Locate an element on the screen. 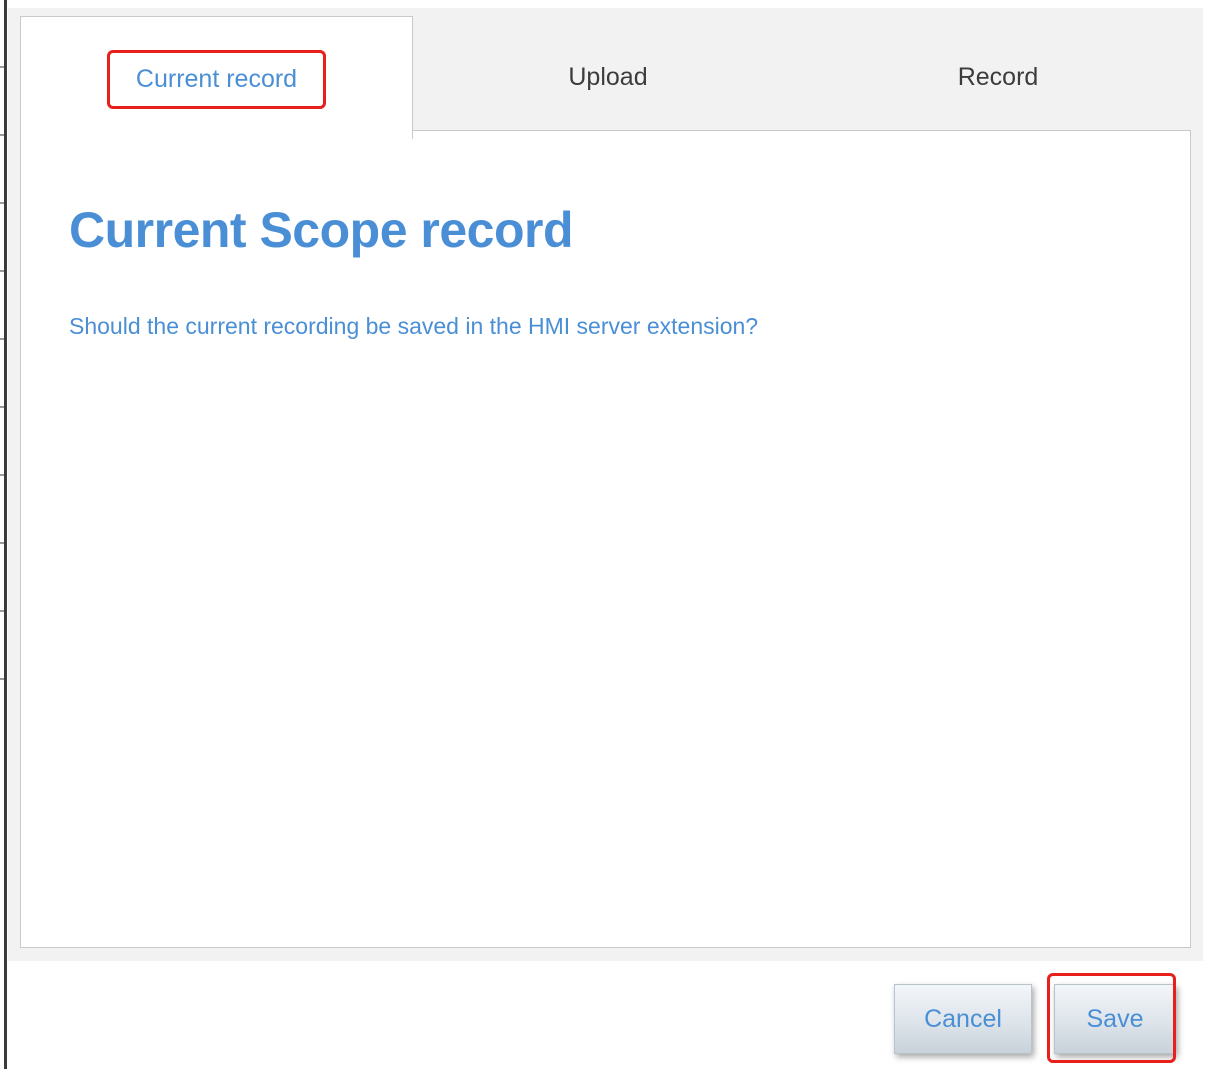 The width and height of the screenshot is (1208, 1069). tab-current-record: Current record is located at coordinates (216, 77).